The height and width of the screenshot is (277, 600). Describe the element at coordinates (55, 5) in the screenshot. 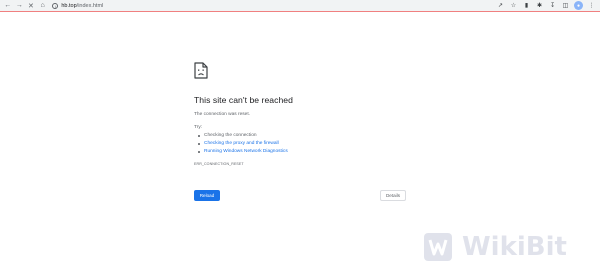

I see `info-icon: i` at that location.